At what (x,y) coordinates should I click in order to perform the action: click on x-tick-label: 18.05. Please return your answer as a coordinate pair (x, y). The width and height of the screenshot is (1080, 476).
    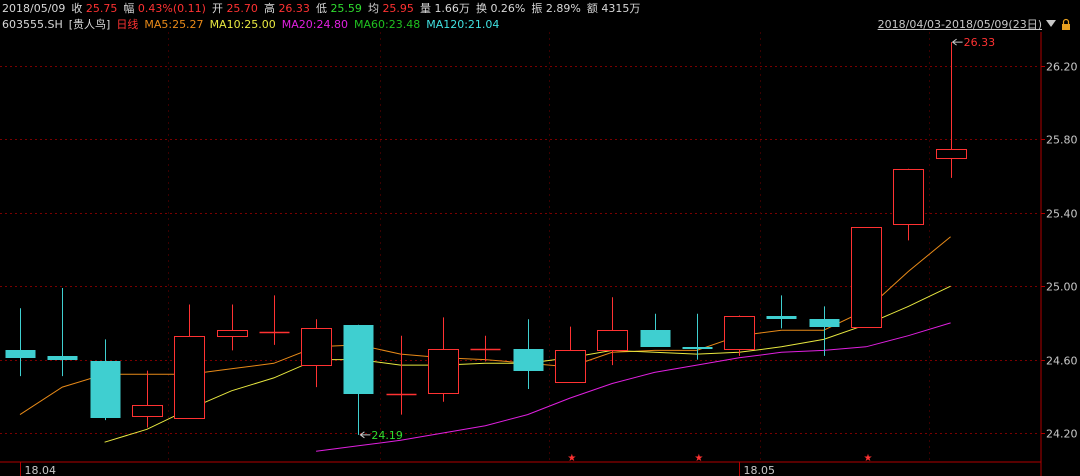
    Looking at the image, I should click on (760, 470).